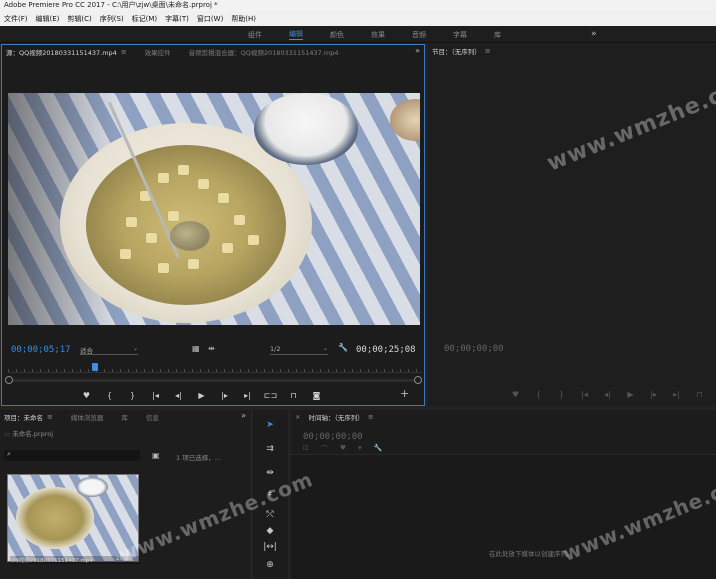  Describe the element at coordinates (594, 34) in the screenshot. I see `workspace-overflow-icon: »` at that location.